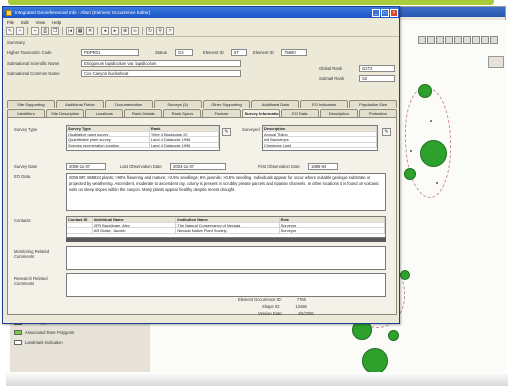 The height and width of the screenshot is (386, 508). I want to click on tab-protection: Protection, so click(377, 113).